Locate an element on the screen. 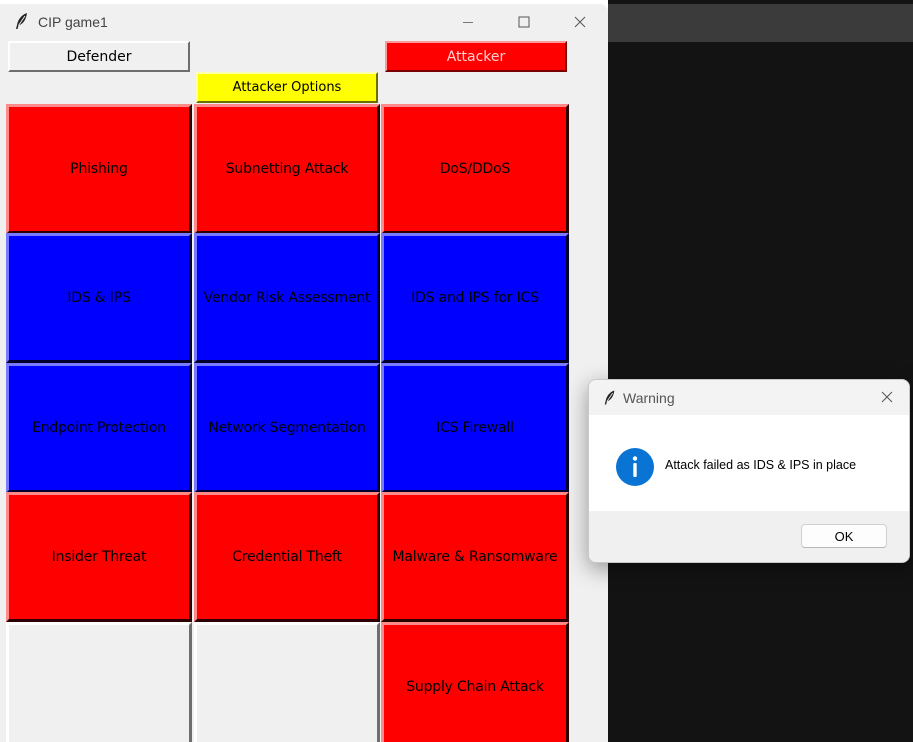 Image resolution: width=913 pixels, height=742 pixels. minimize-icon is located at coordinates (468, 22).